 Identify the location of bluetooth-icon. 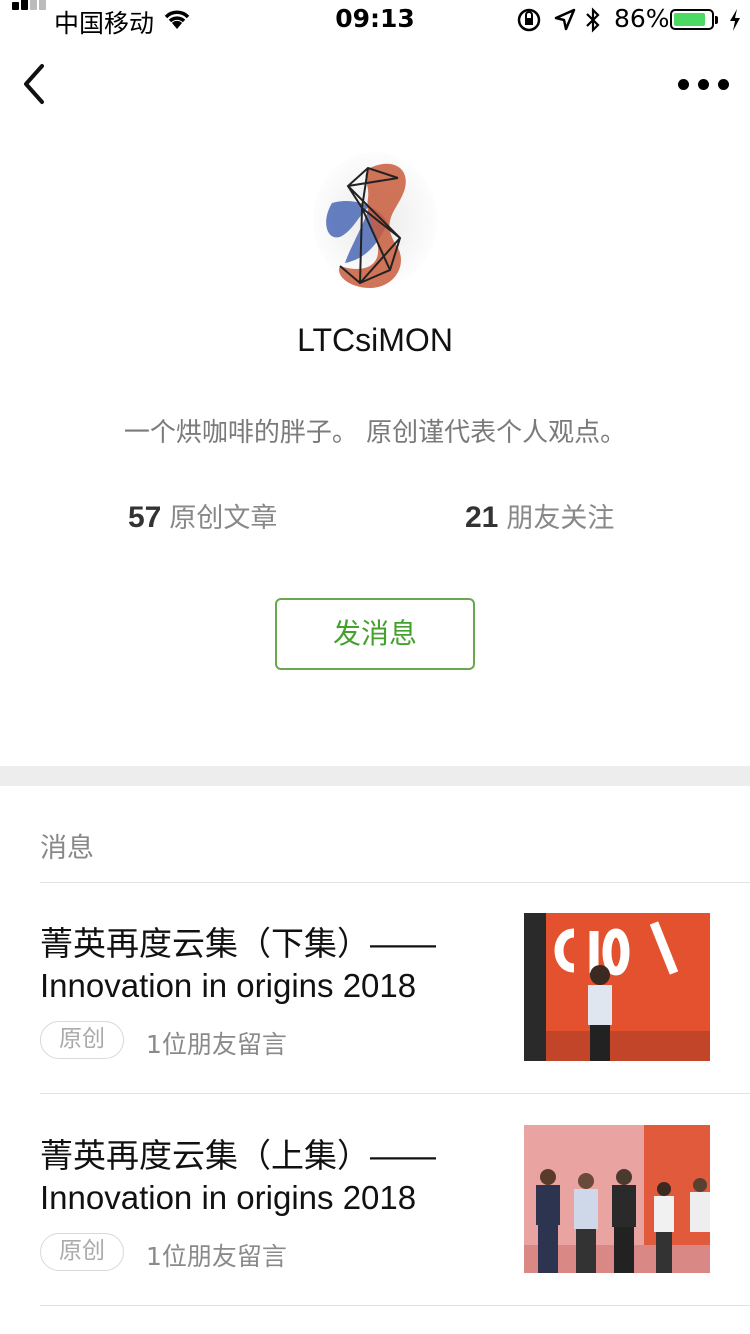
(593, 20).